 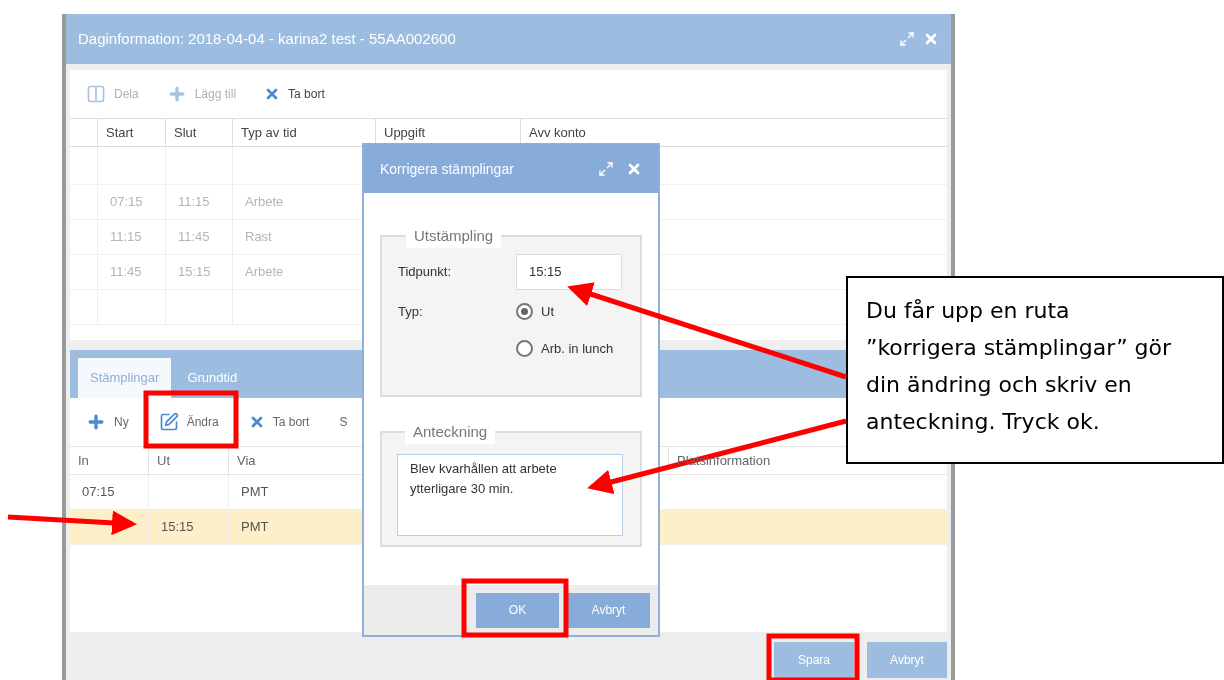 What do you see at coordinates (569, 271) in the screenshot?
I see `time-field: 15:15` at bounding box center [569, 271].